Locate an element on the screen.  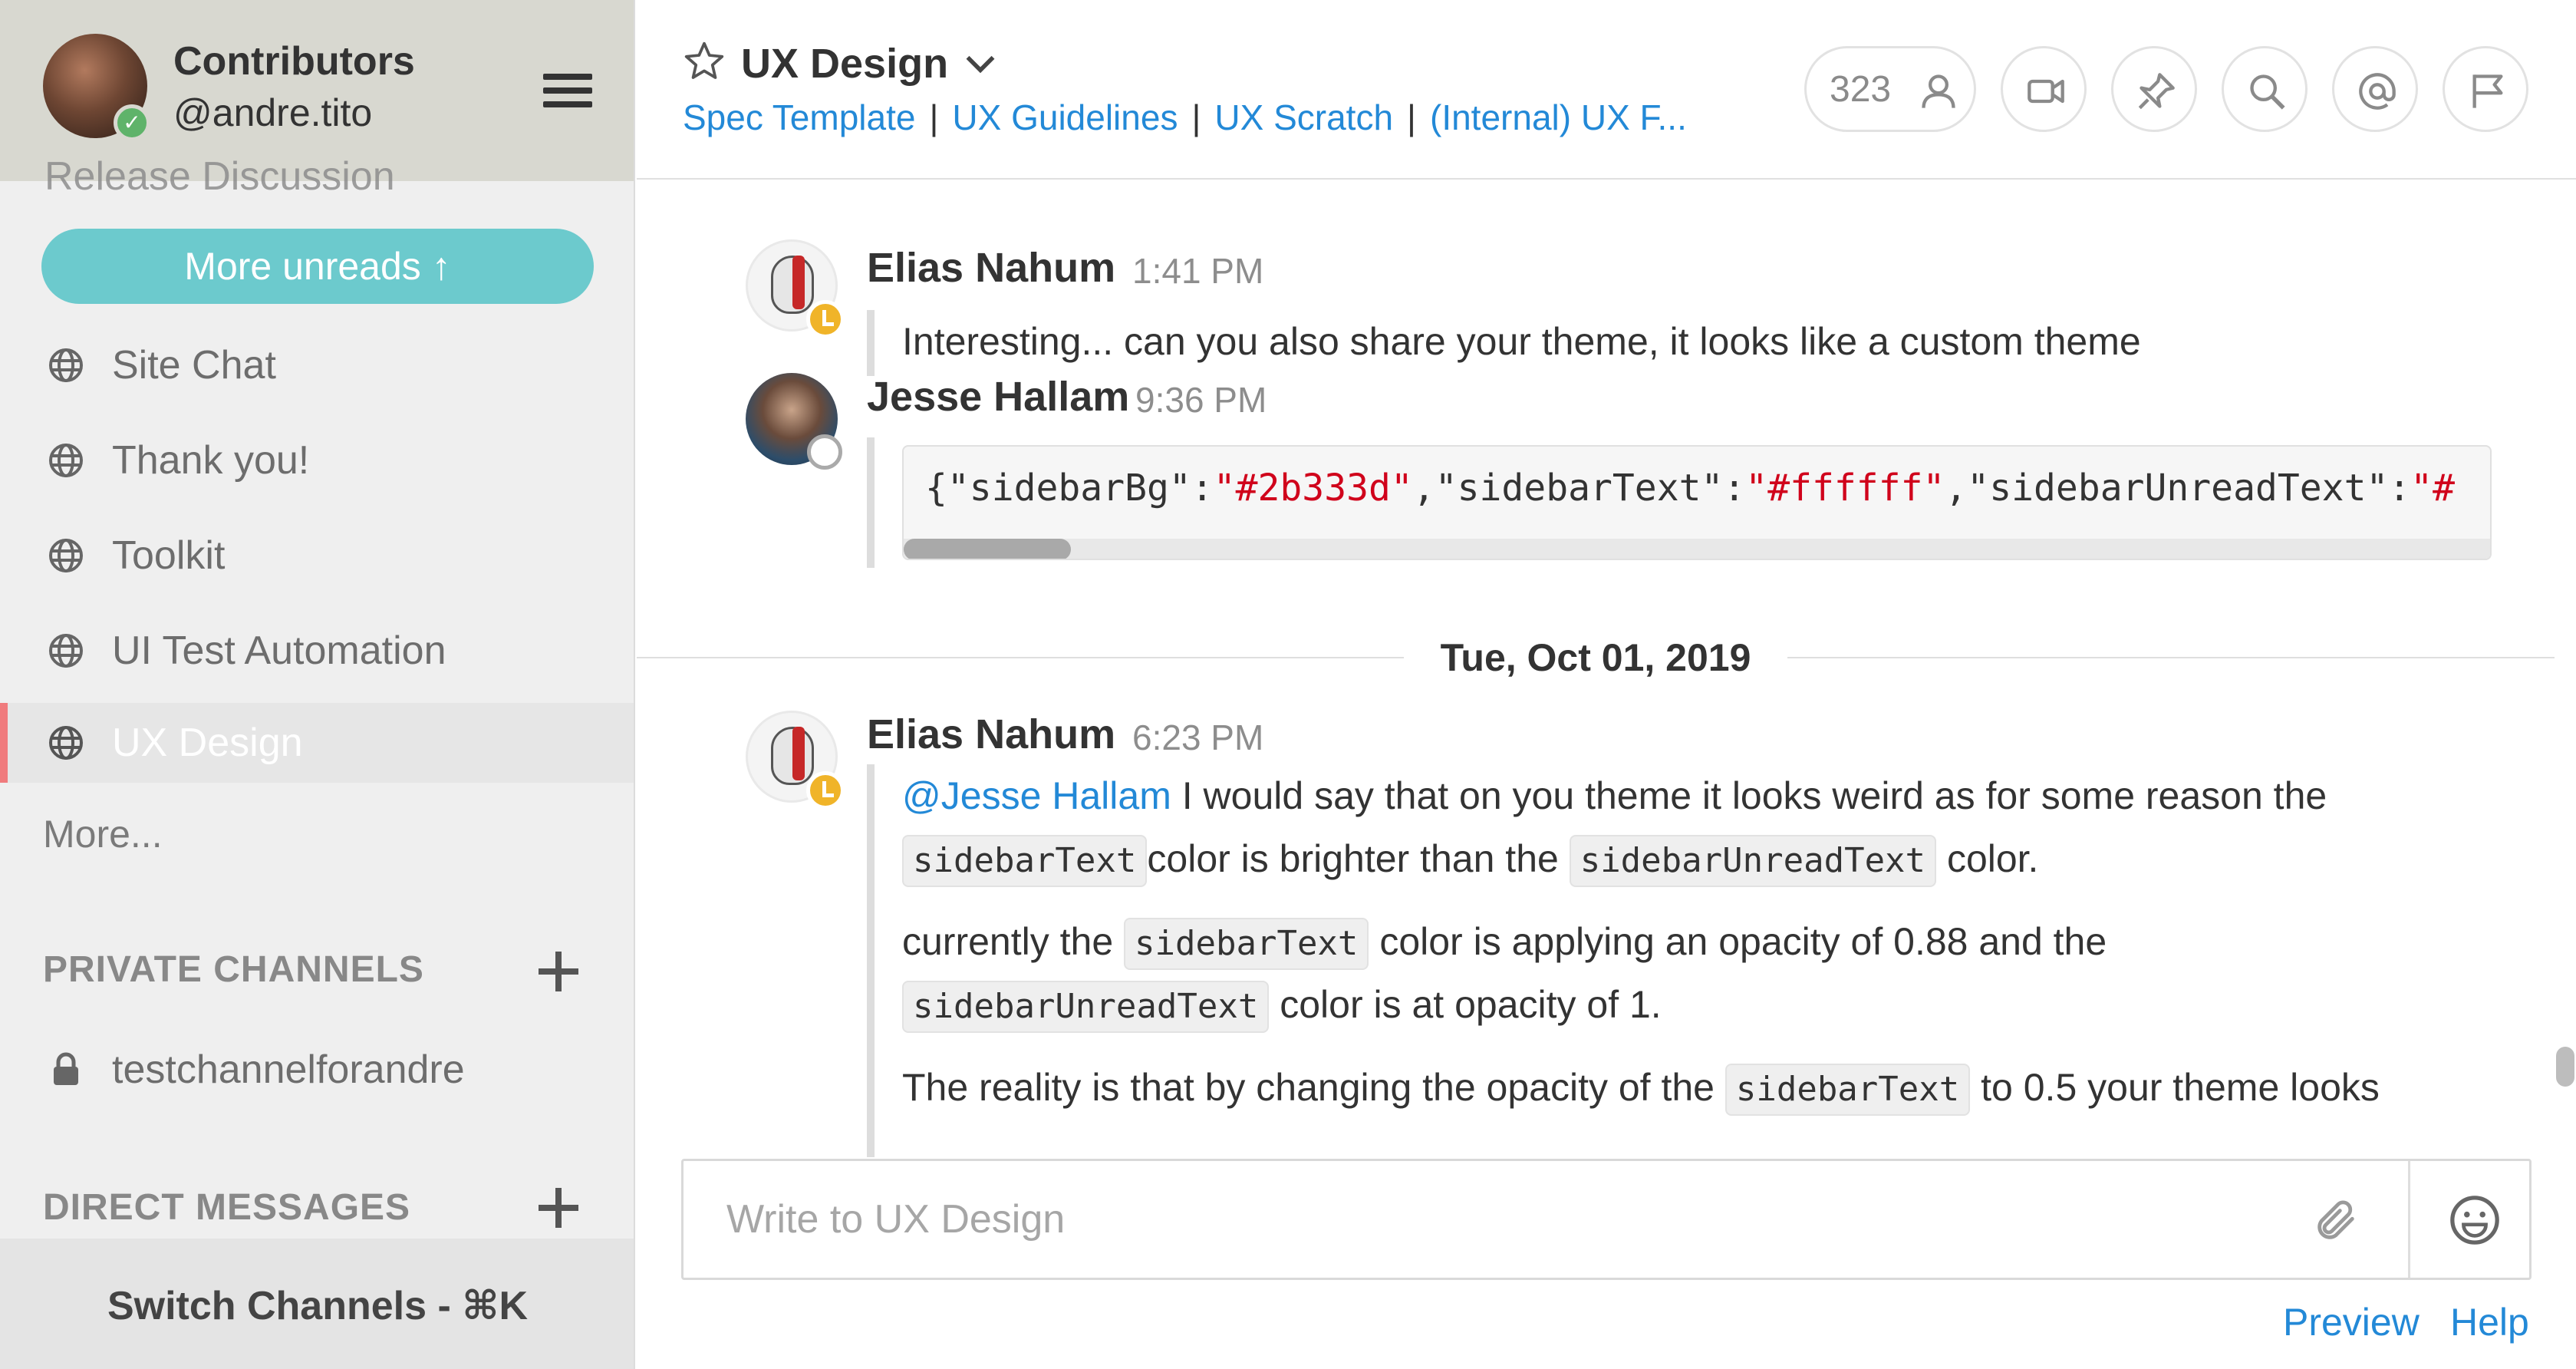
video-call-icon is located at coordinates (2046, 91).